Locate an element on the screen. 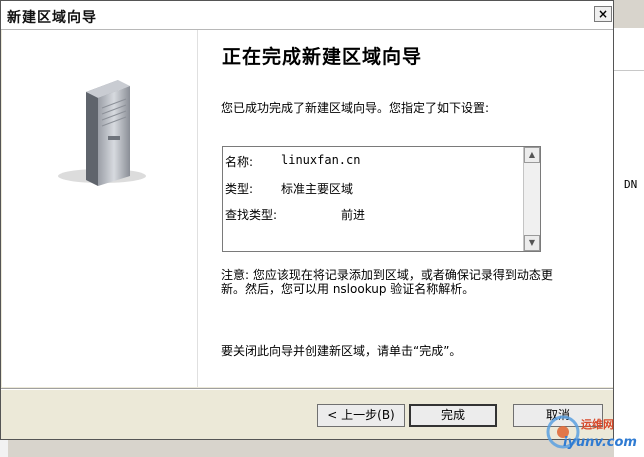  closing-instruction: 要关闭此向导并创建新区域，请单击“完成”。 is located at coordinates (341, 351).